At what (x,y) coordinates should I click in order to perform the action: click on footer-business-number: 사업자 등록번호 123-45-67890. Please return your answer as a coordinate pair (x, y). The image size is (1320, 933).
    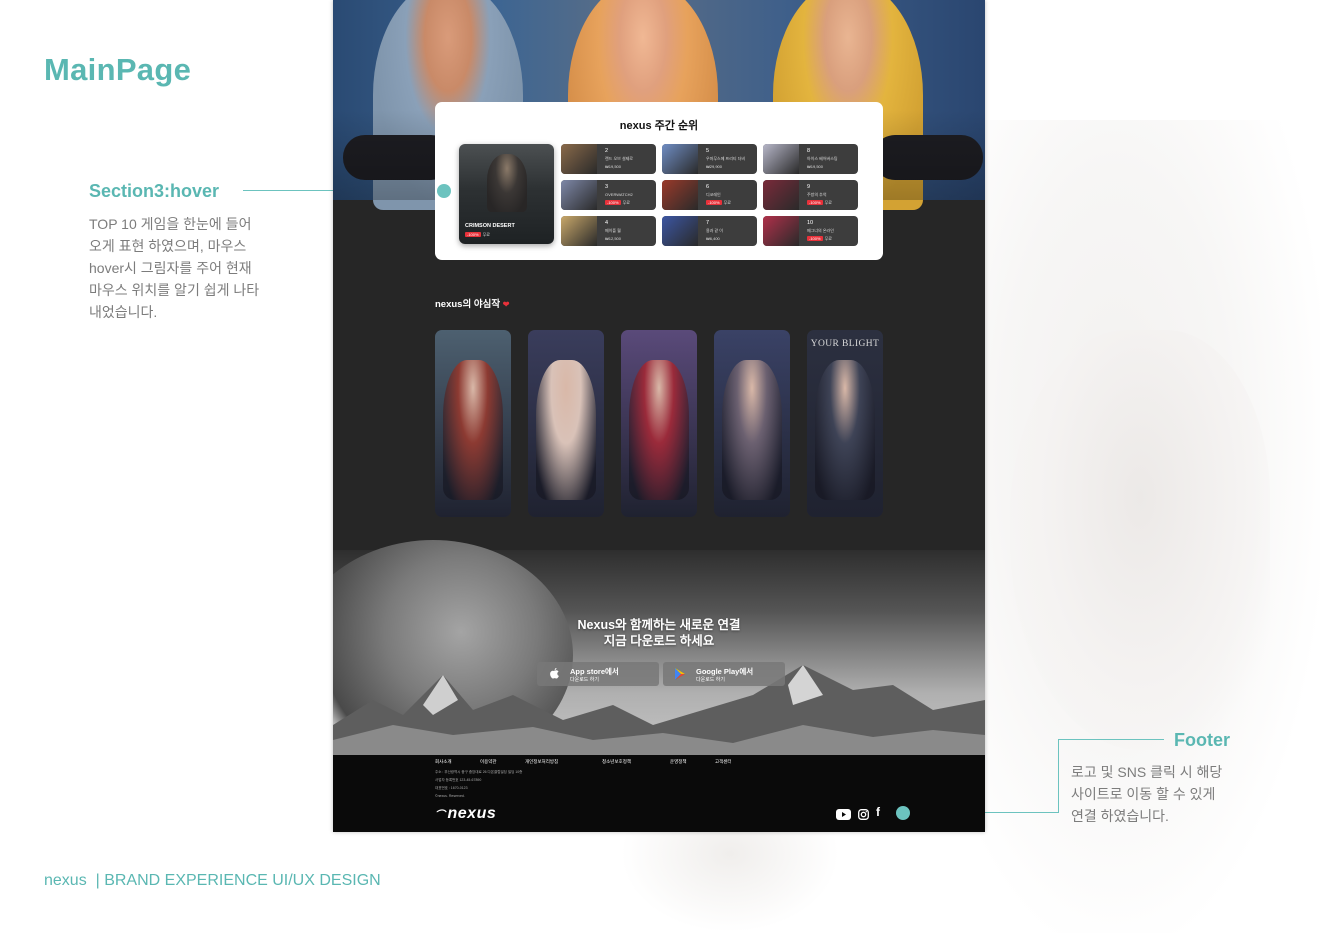
    Looking at the image, I should click on (458, 780).